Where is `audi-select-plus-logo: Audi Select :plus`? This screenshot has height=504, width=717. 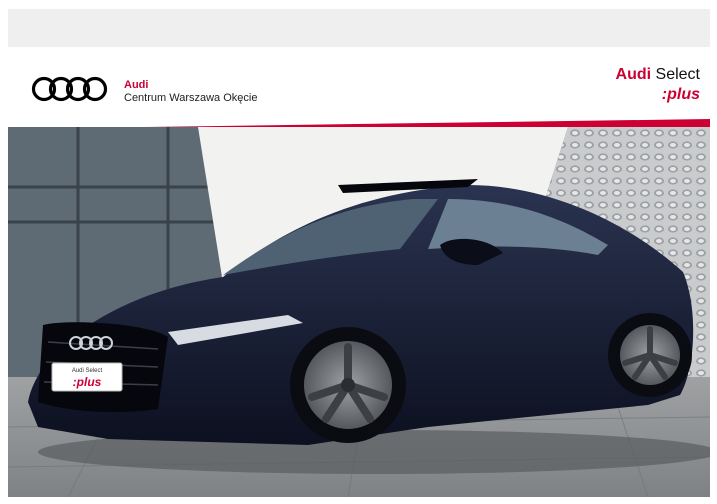 audi-select-plus-logo: Audi Select :plus is located at coordinates (658, 85).